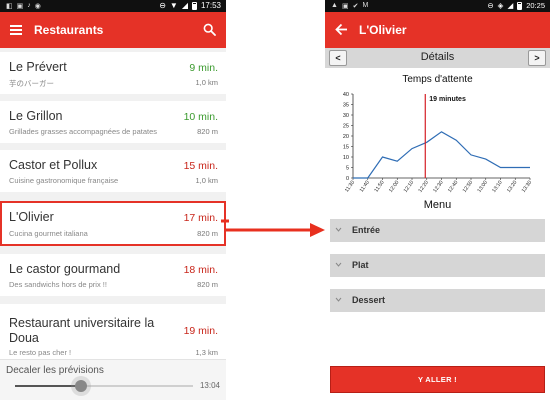  I want to click on restaurant-name: Restaurant universitaire la Doua, so click(82, 330).